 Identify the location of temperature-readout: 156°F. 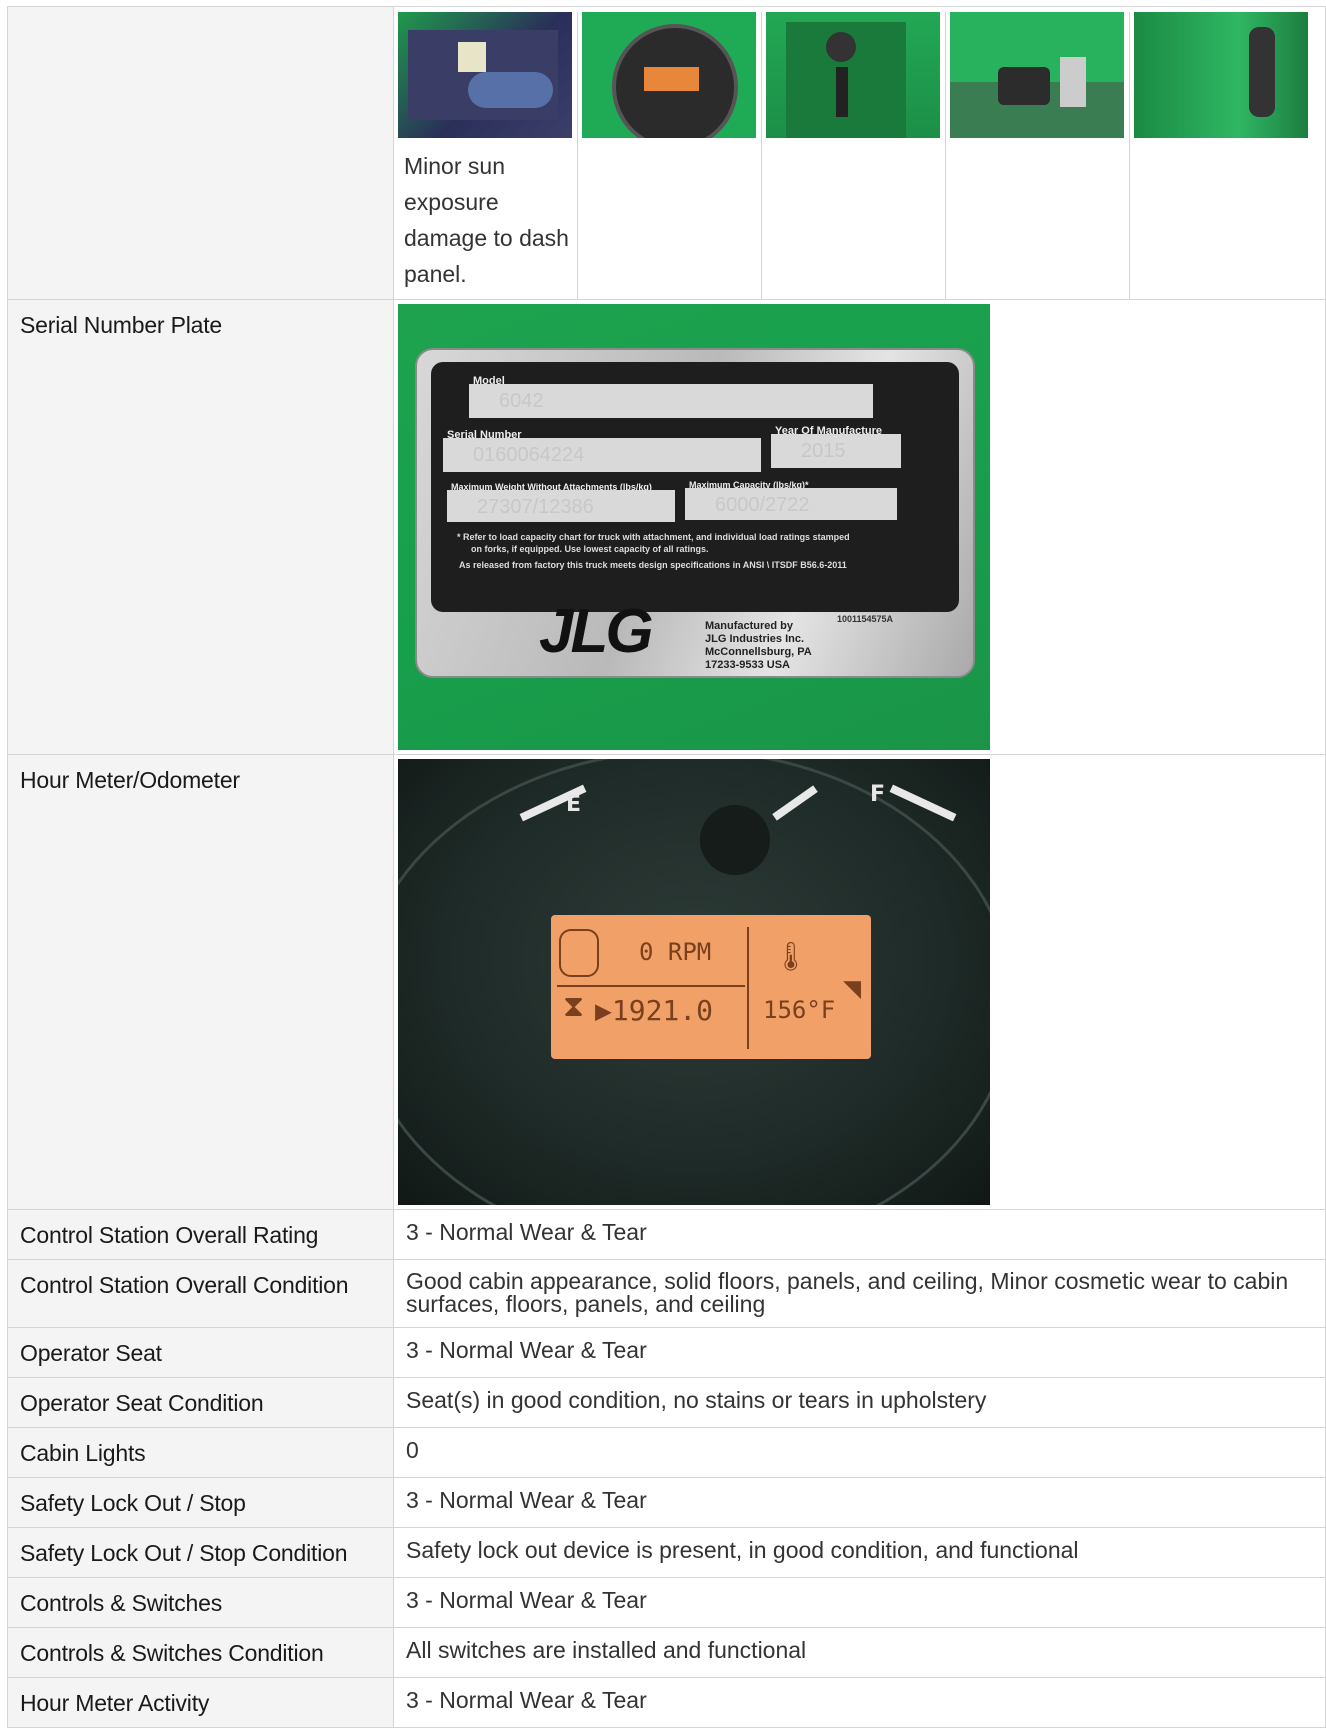
(799, 1010).